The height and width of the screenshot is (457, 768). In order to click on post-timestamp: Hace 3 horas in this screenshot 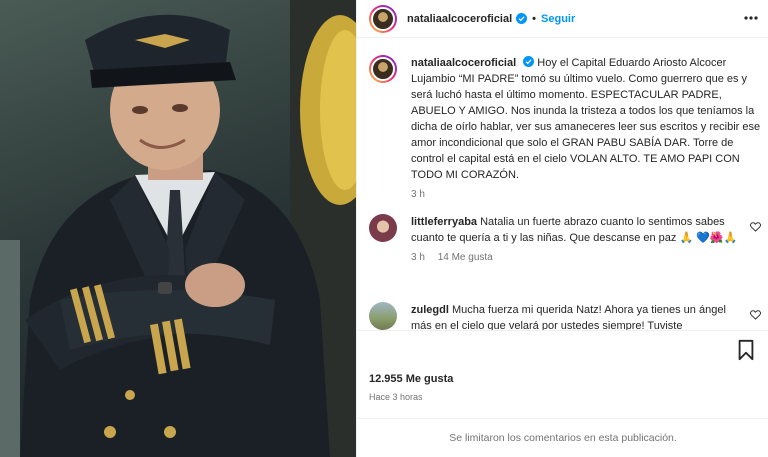, I will do `click(396, 397)`.